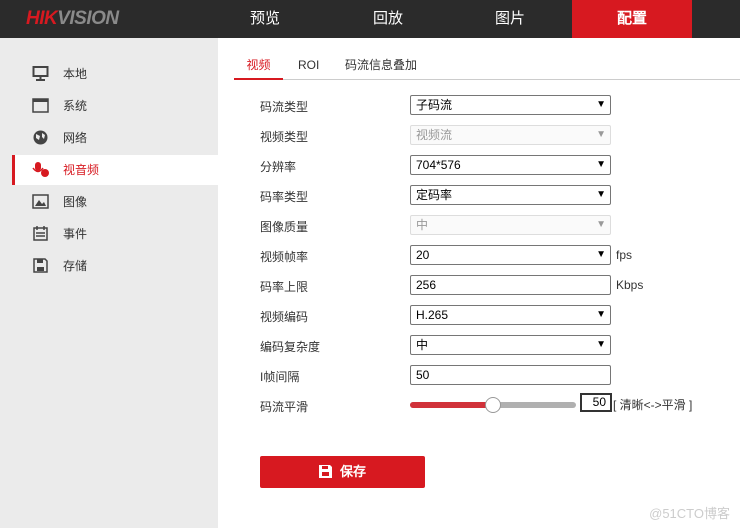  What do you see at coordinates (115, 202) in the screenshot?
I see `sidebar-item-image: 图像` at bounding box center [115, 202].